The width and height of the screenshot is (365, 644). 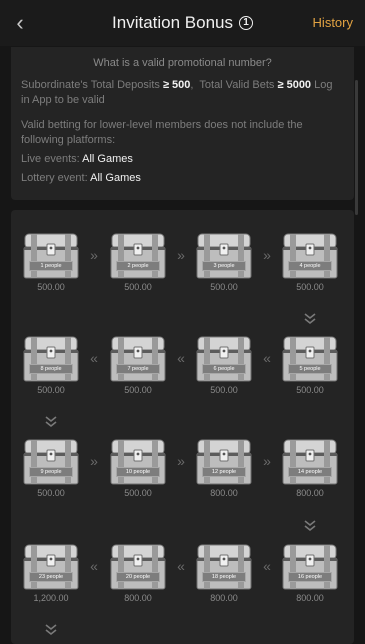 What do you see at coordinates (310, 266) in the screenshot?
I see `people-count-label: 4 people` at bounding box center [310, 266].